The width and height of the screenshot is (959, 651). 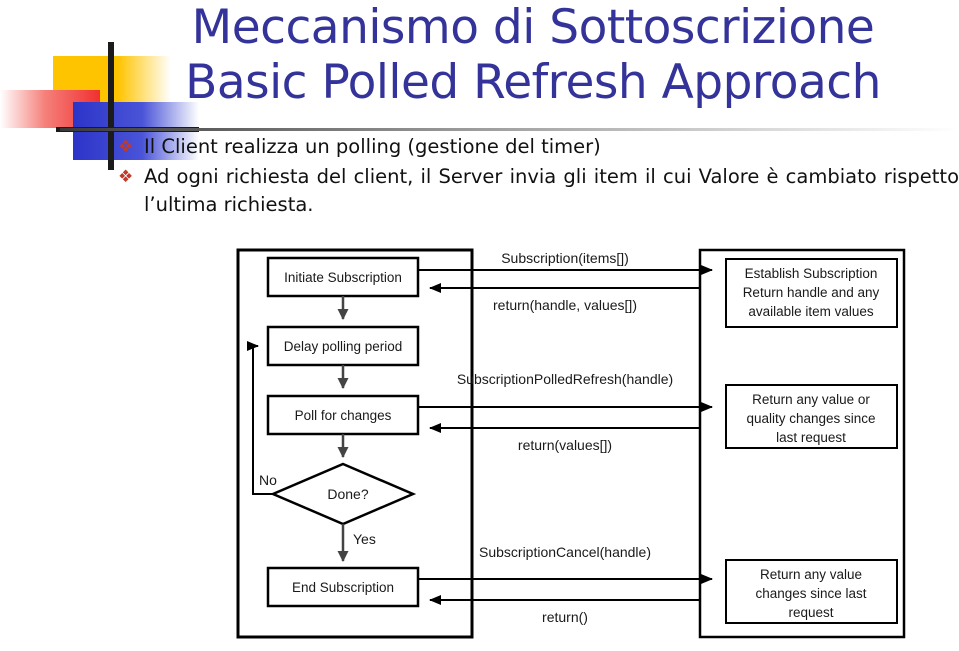 What do you see at coordinates (111, 106) in the screenshot?
I see `logo-vertical-bar` at bounding box center [111, 106].